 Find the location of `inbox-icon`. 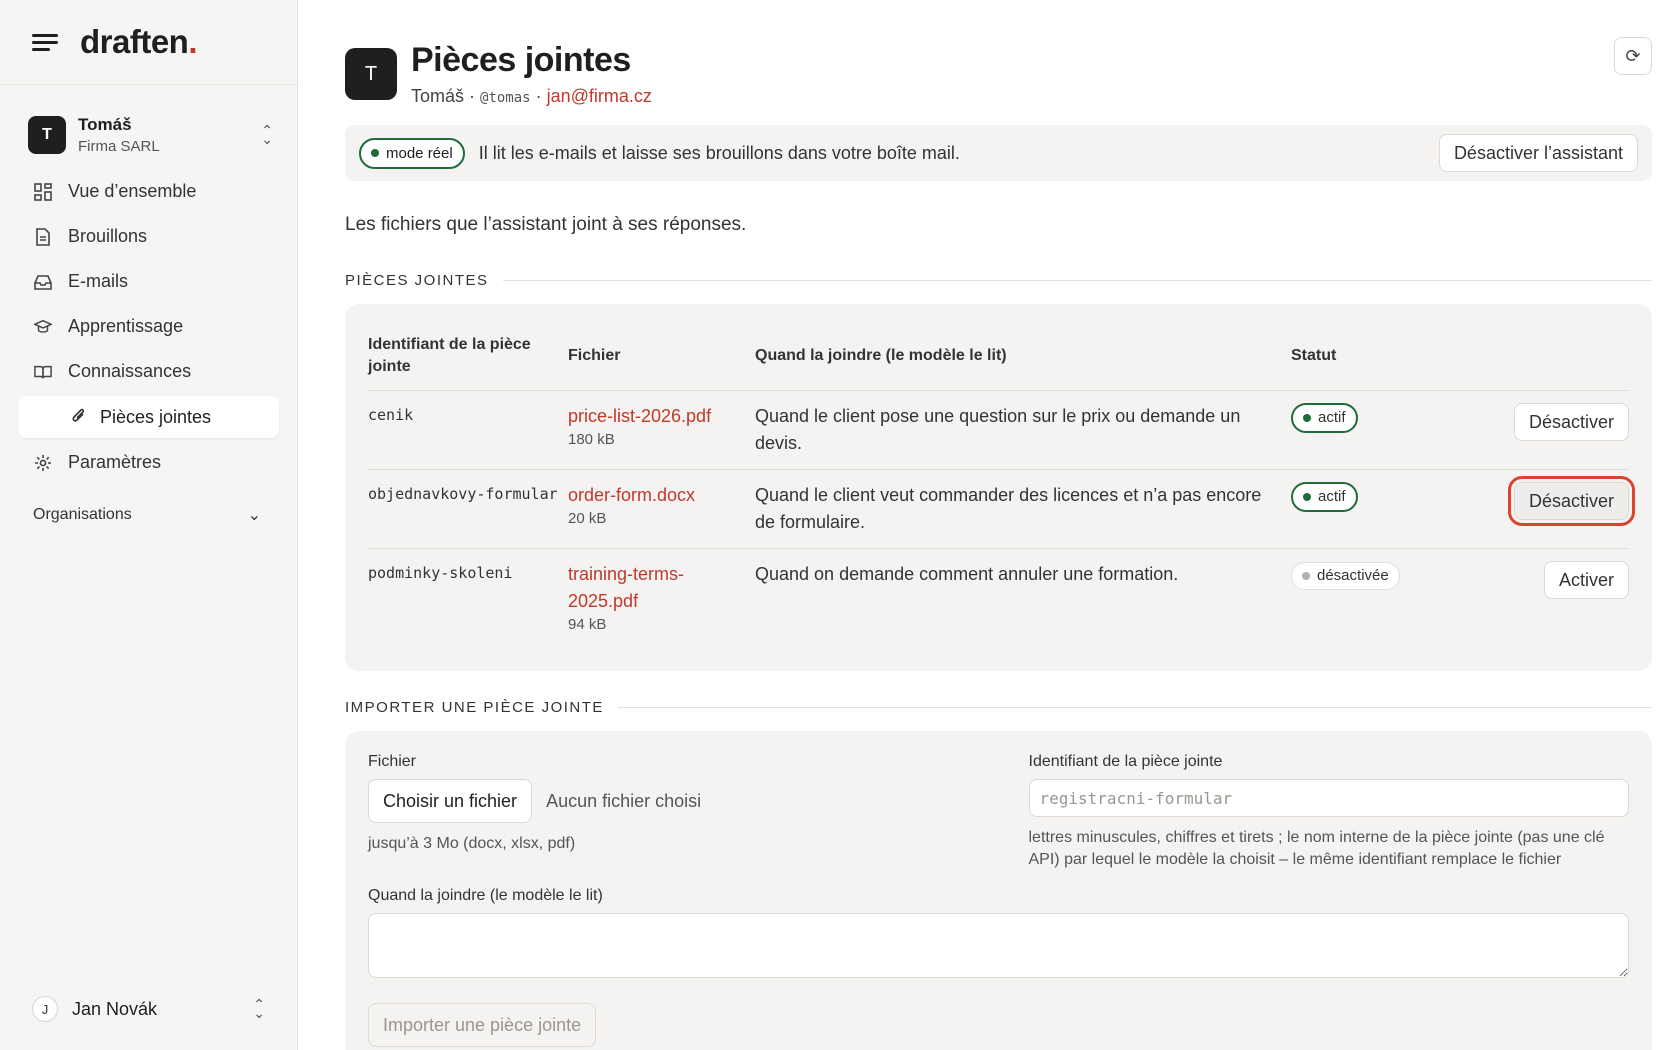

inbox-icon is located at coordinates (43, 282).